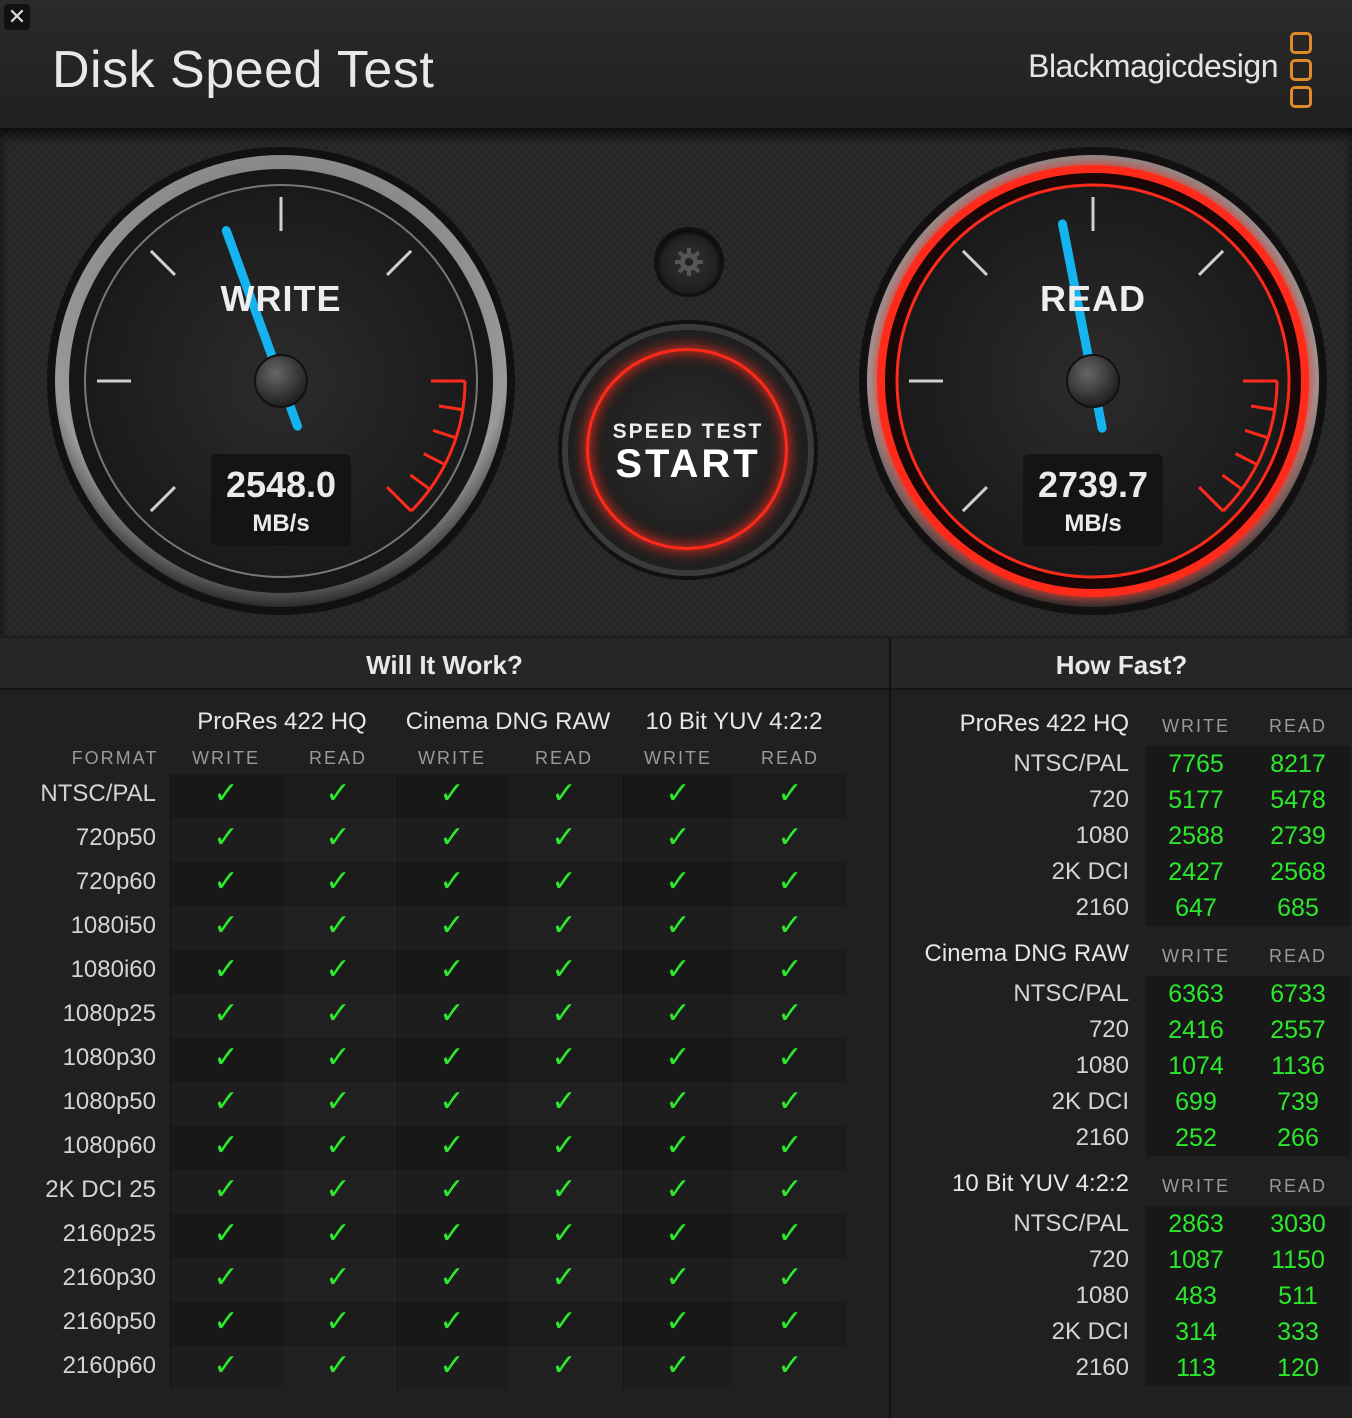  Describe the element at coordinates (281, 298) in the screenshot. I see `write-gauge-label: WRITE` at that location.